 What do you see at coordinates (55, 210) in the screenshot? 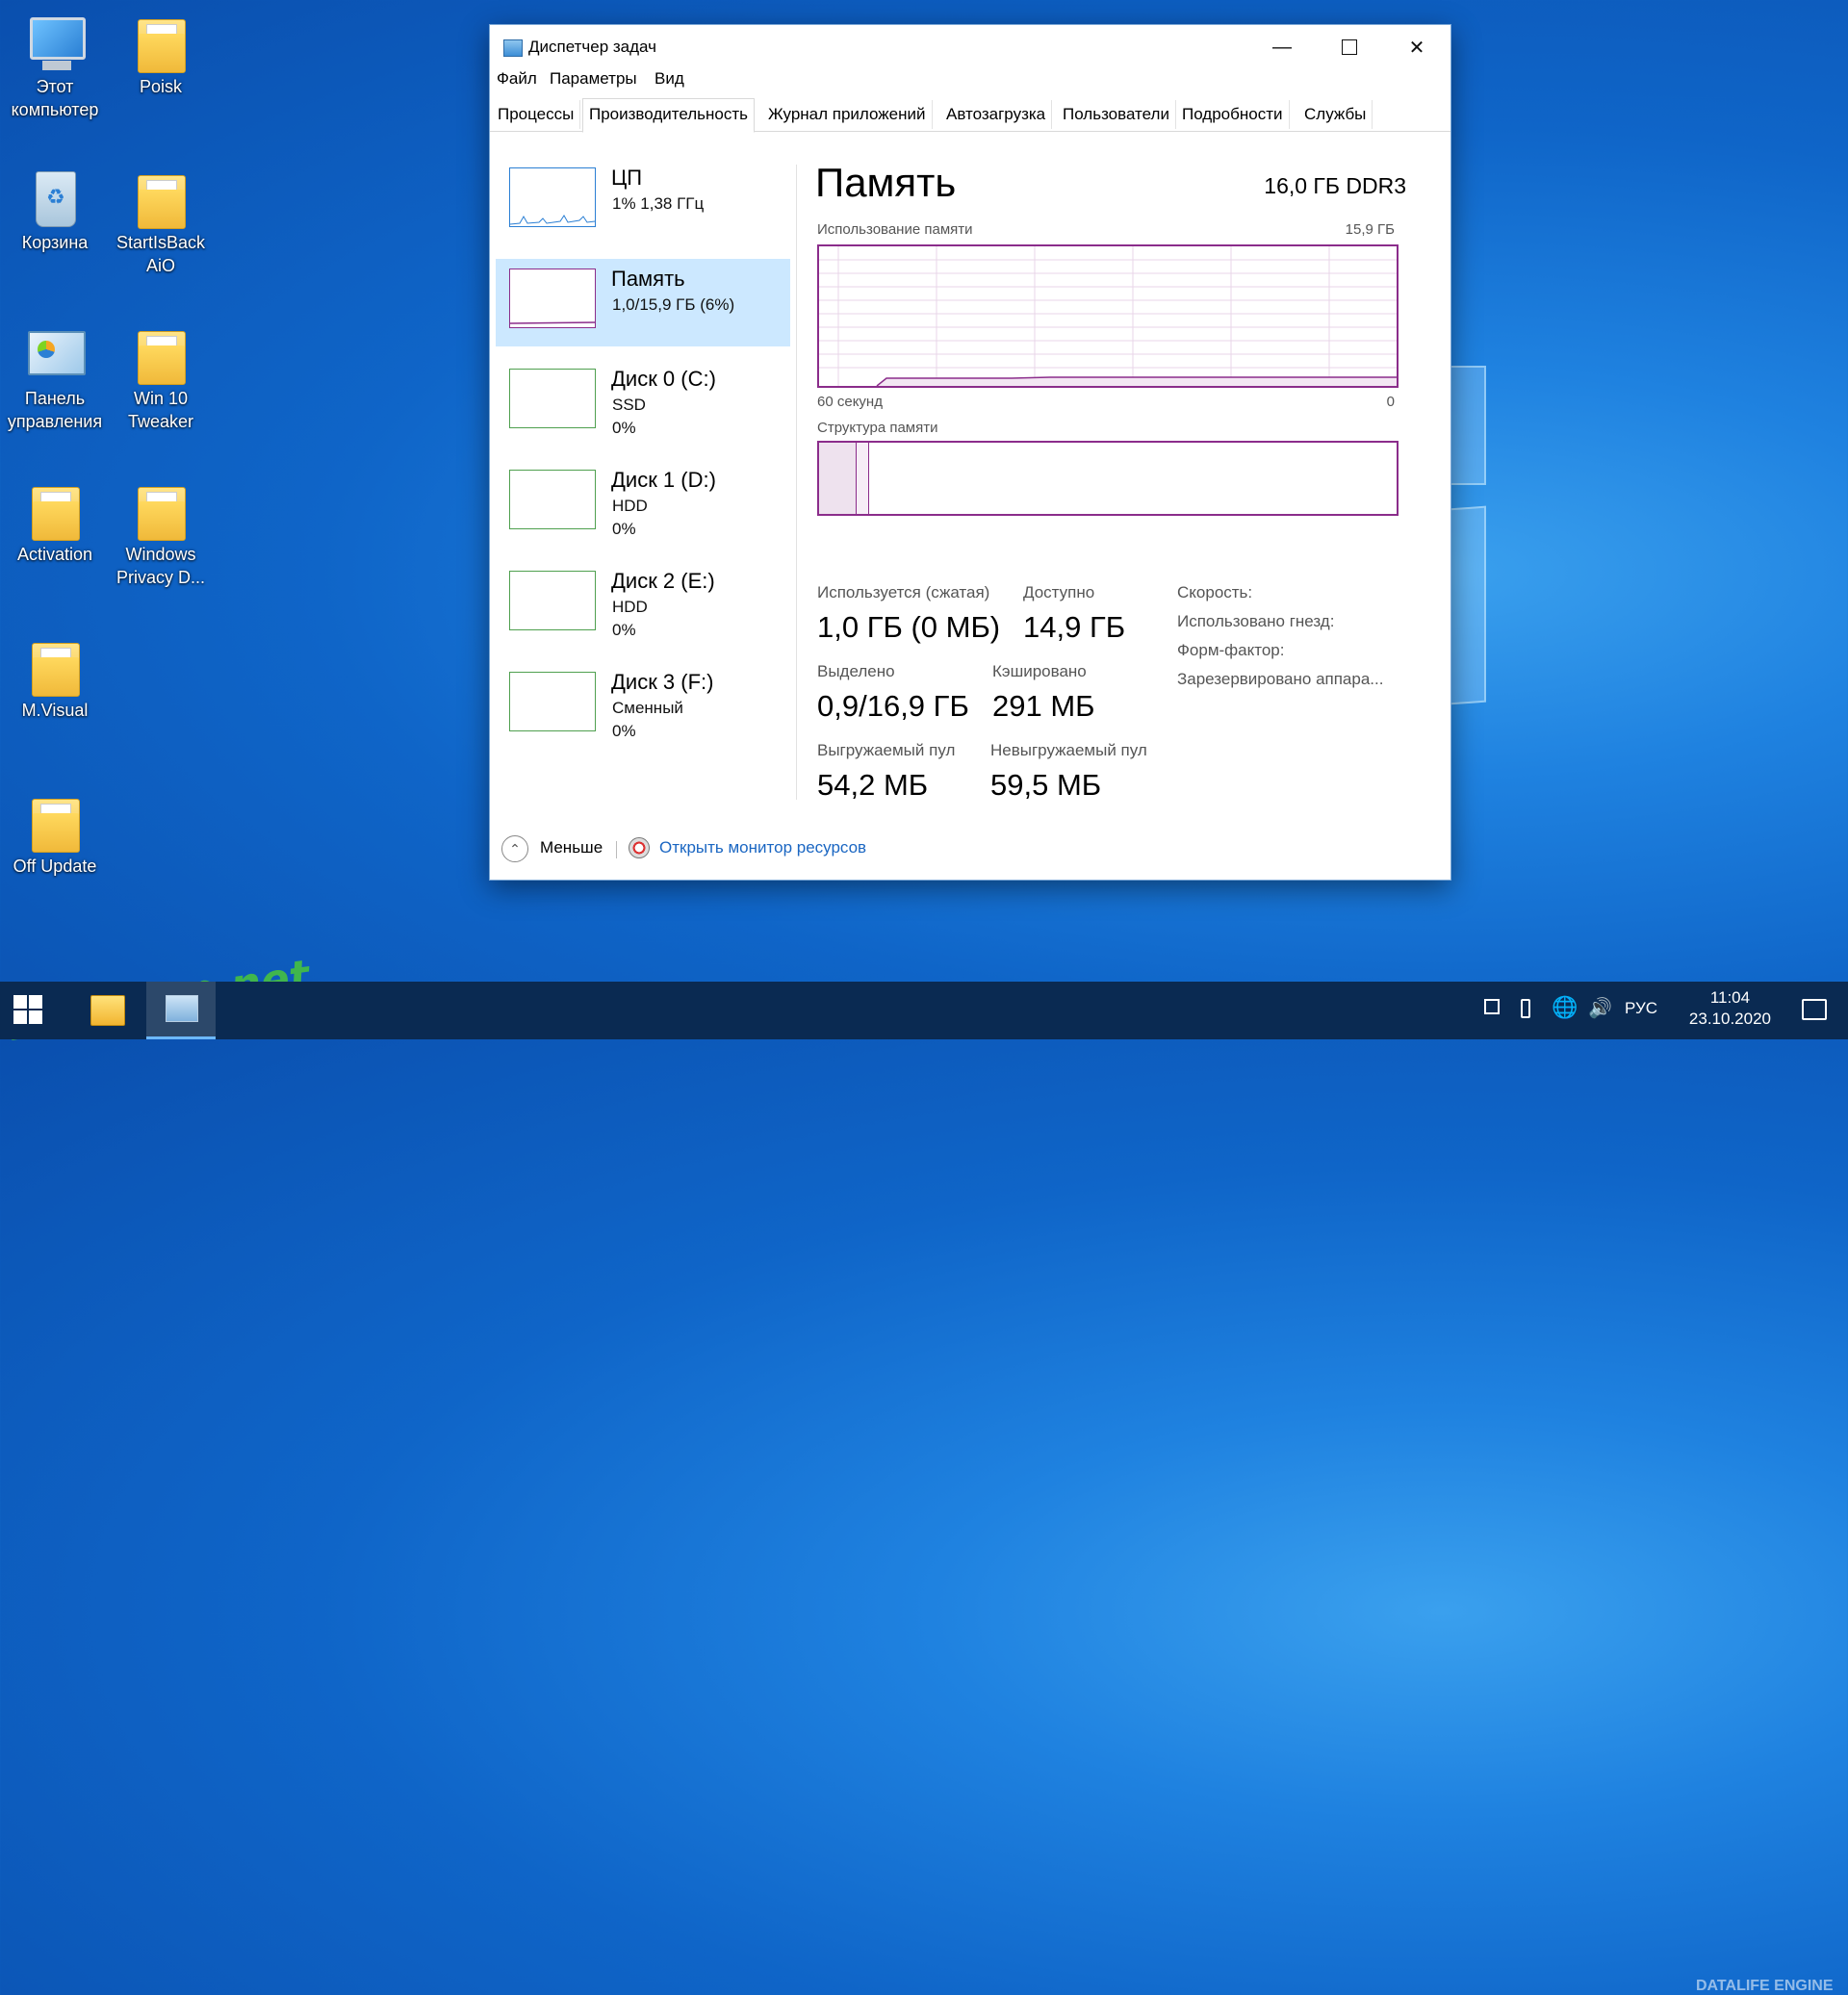
I see `desktop-icon-recycle-bin: Корзина` at bounding box center [55, 210].